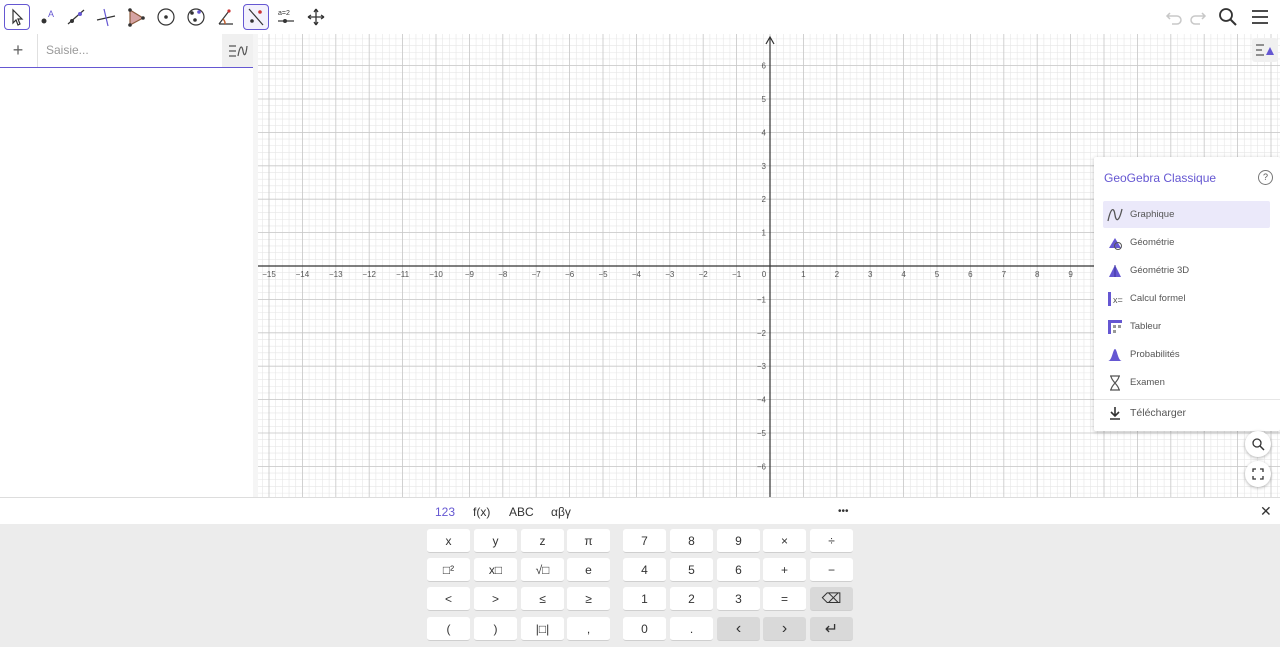  What do you see at coordinates (762, 466) in the screenshot?
I see `y-tick-label: −6` at bounding box center [762, 466].